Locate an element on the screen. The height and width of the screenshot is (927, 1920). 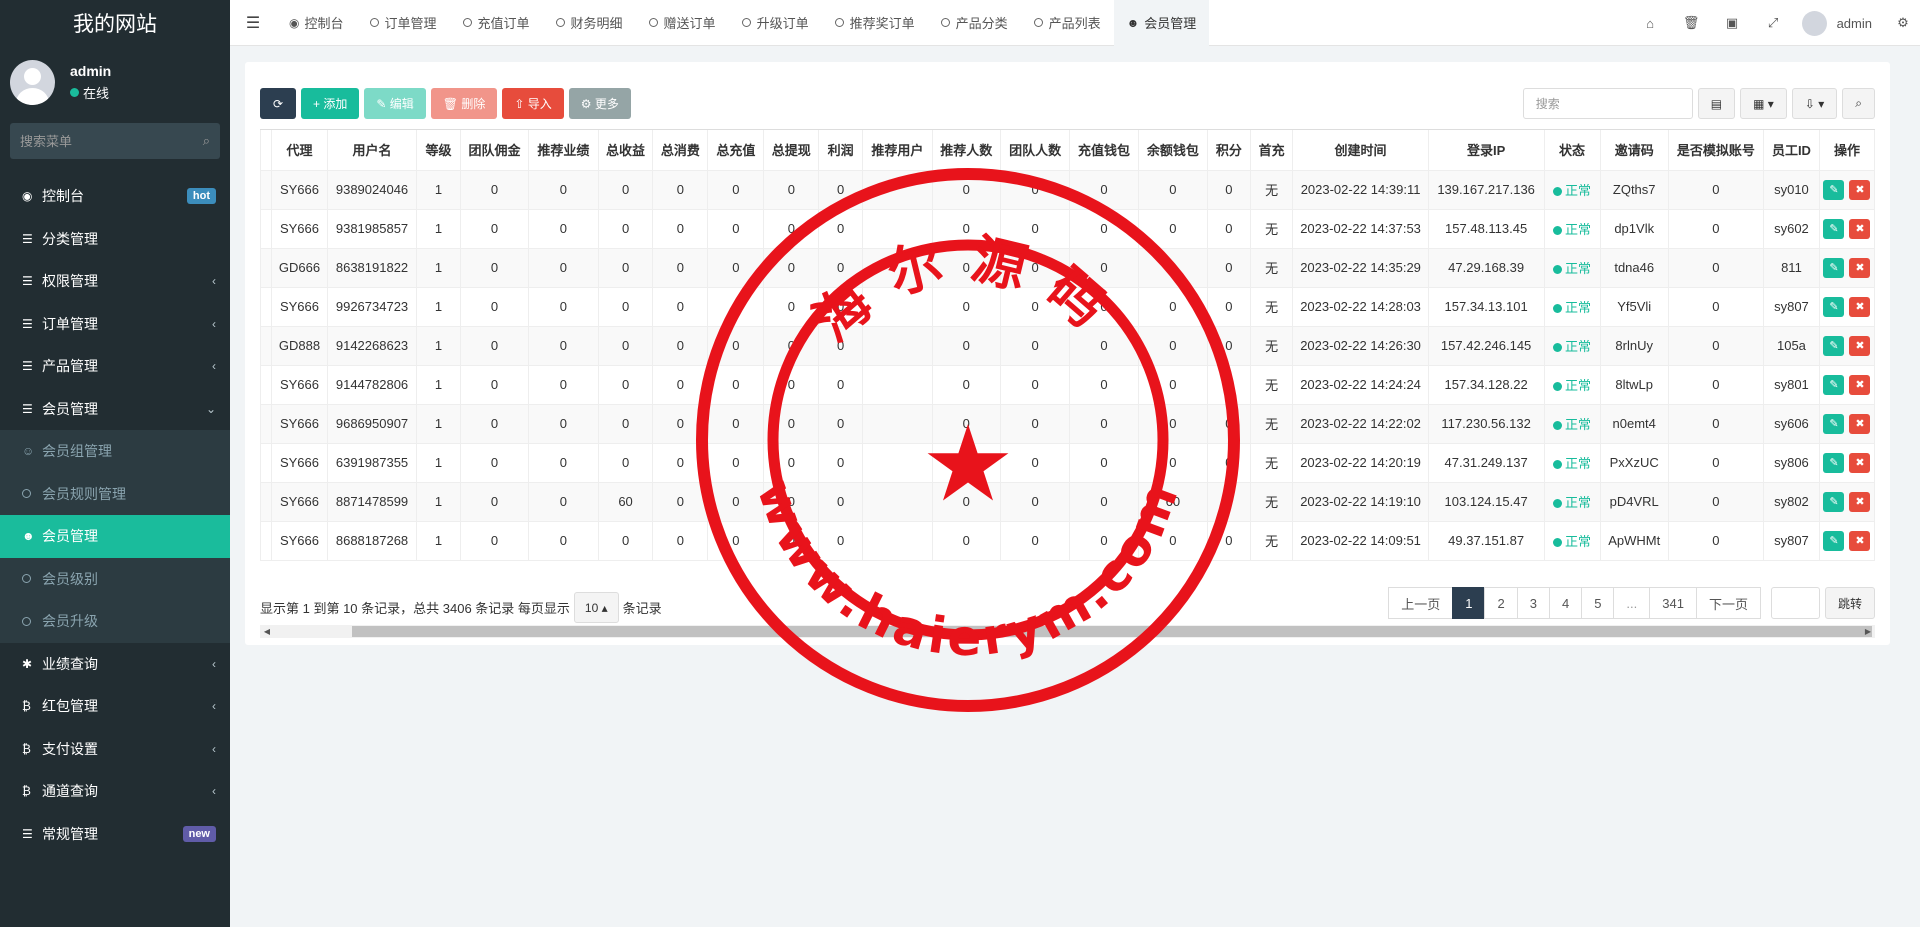
column-header: 登录IP is located at coordinates (1486, 150).